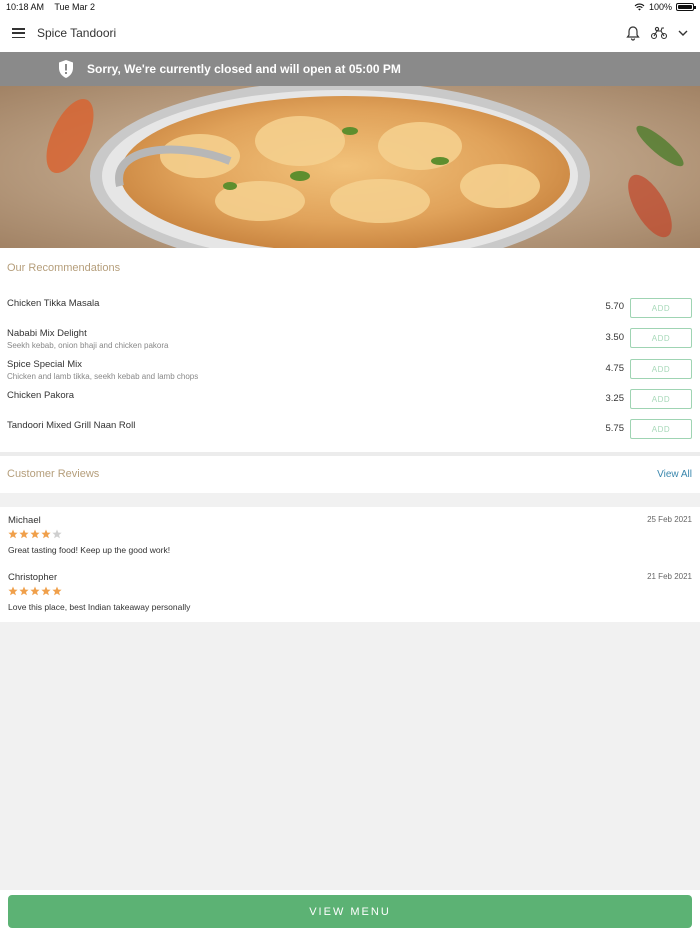 This screenshot has height=934, width=700. What do you see at coordinates (660, 7) in the screenshot?
I see `battery-percent: 100%` at bounding box center [660, 7].